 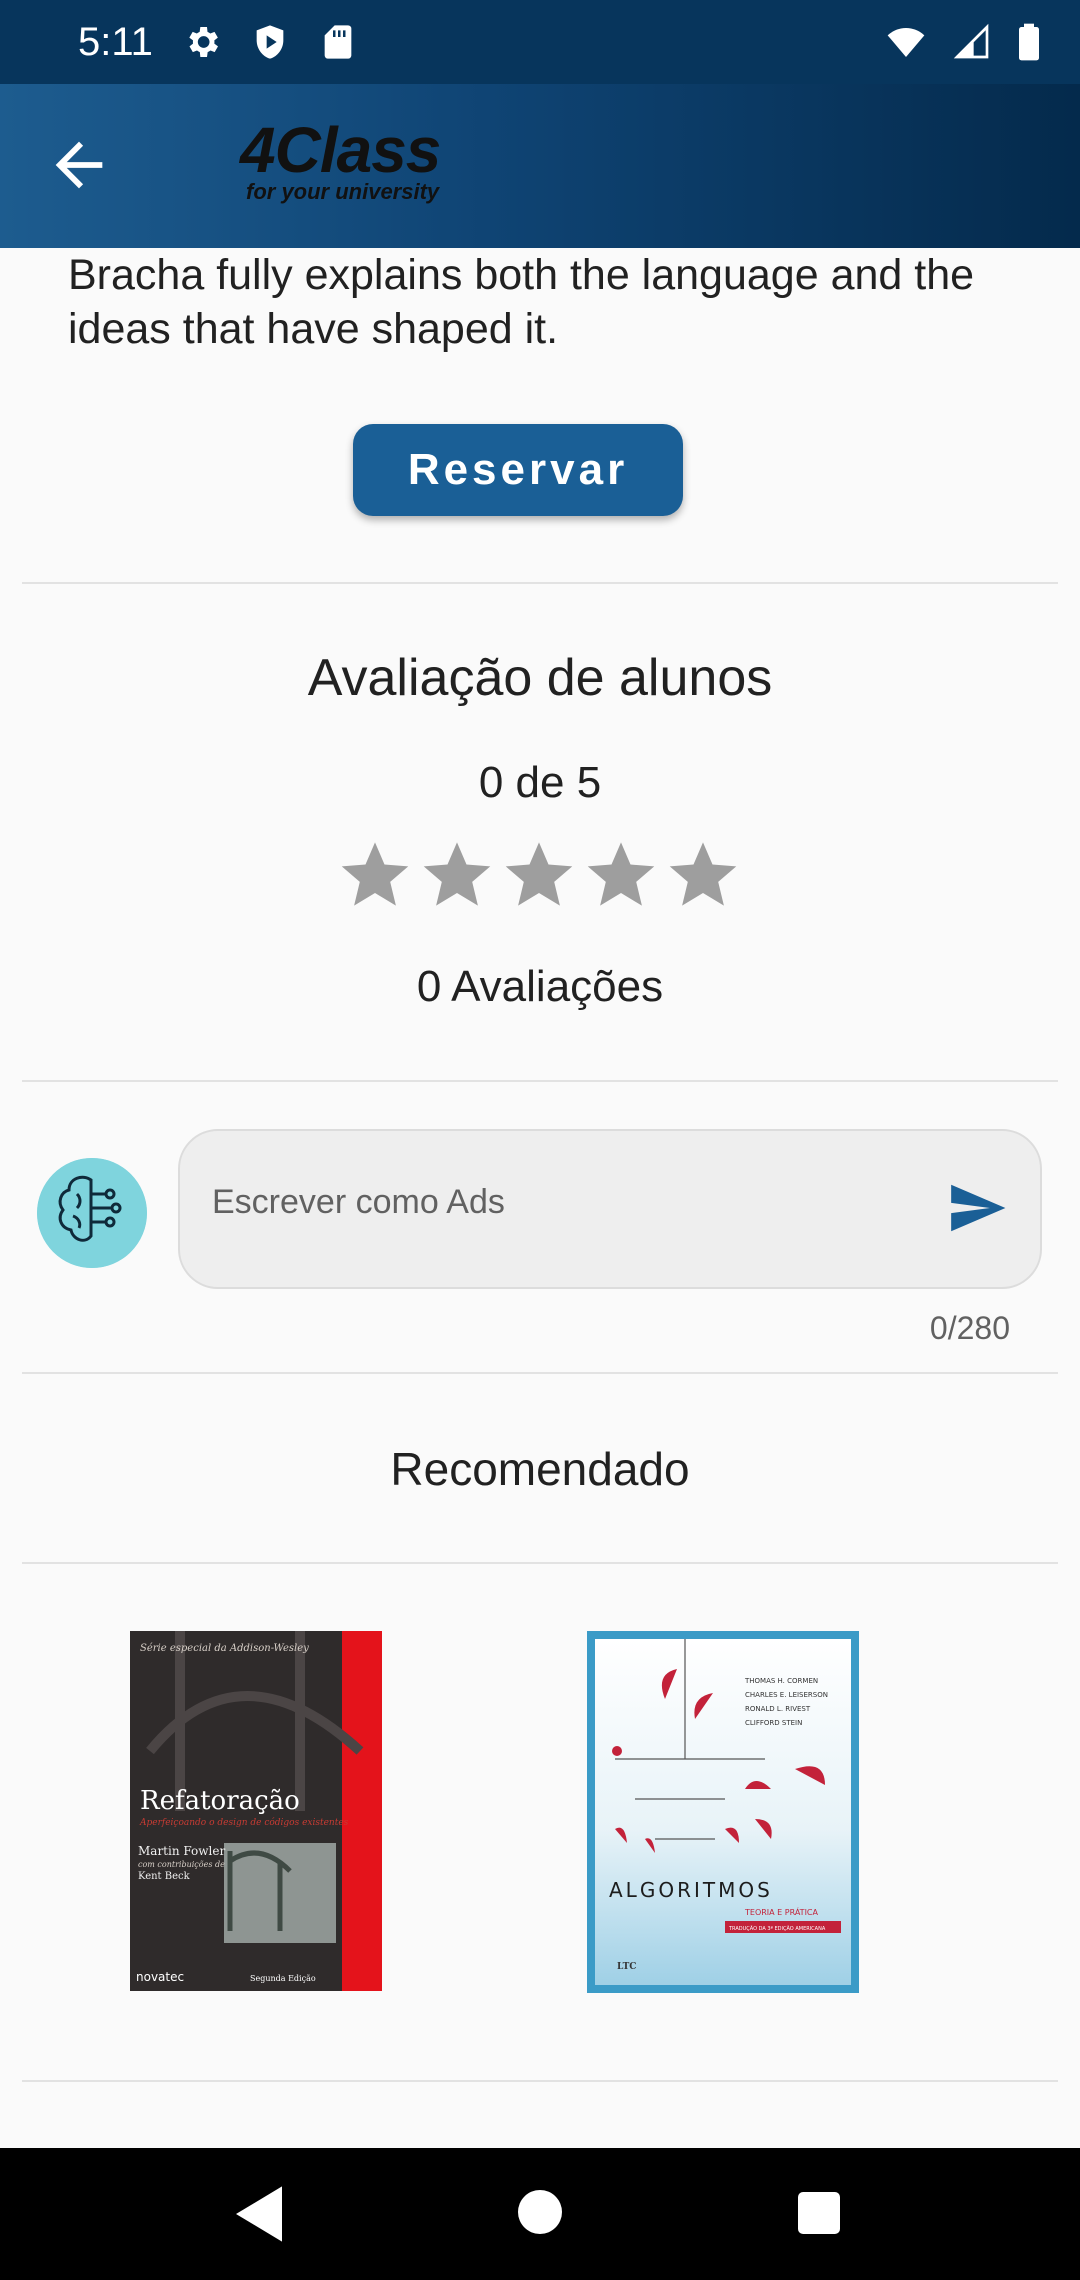 I want to click on logo-main: 4Class, so click(x=340, y=150).